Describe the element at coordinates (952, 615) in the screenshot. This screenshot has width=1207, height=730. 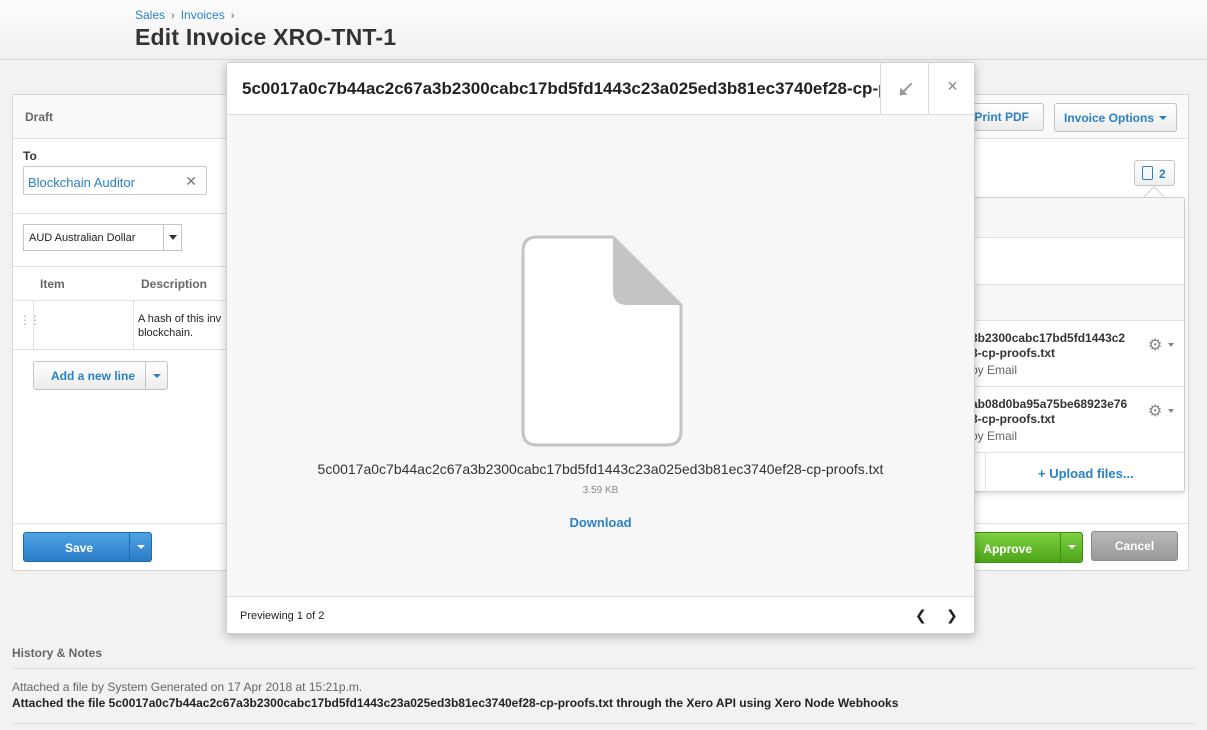
I see `next-arrow-icon: ❯` at that location.